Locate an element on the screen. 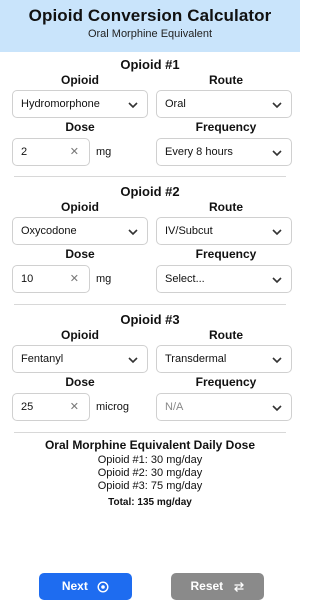 The image size is (320, 610). opioid-select-value: Oxycodone is located at coordinates (49, 231).